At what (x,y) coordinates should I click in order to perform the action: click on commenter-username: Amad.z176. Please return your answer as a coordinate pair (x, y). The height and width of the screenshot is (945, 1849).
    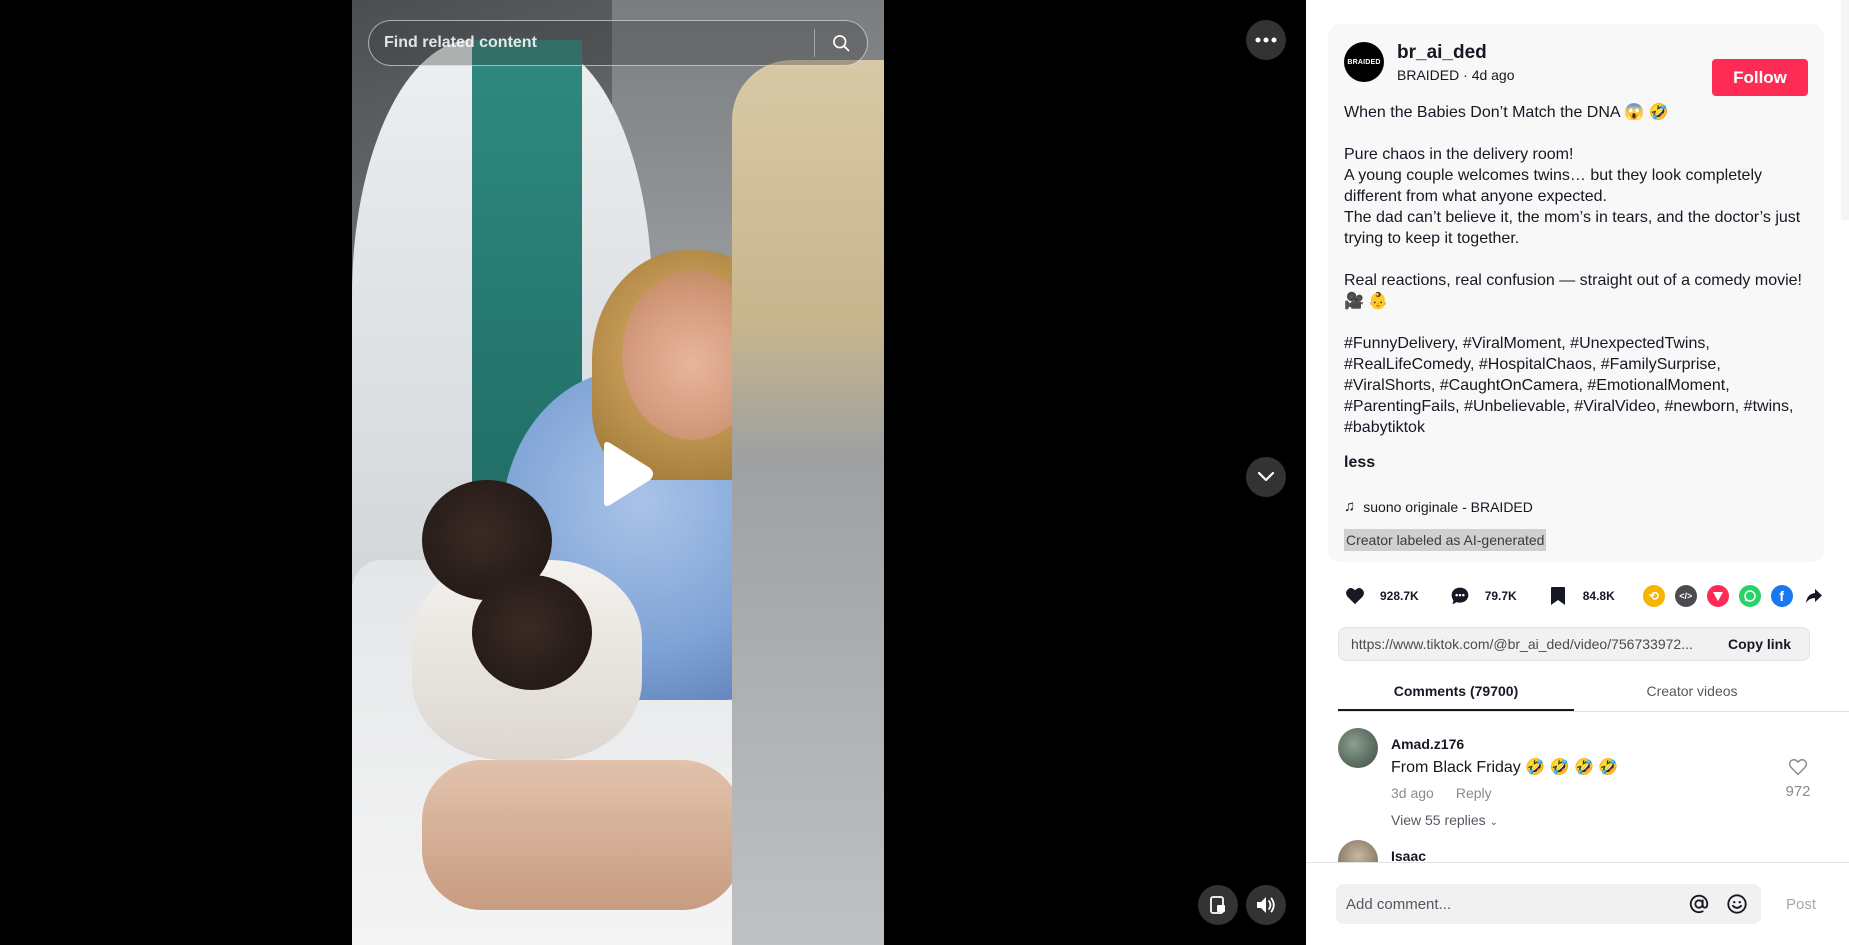
    Looking at the image, I should click on (1604, 744).